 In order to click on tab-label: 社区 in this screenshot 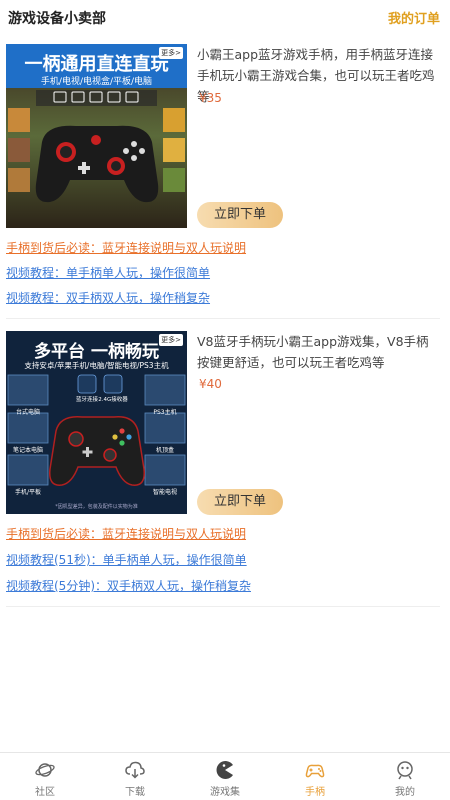, I will do `click(45, 792)`.